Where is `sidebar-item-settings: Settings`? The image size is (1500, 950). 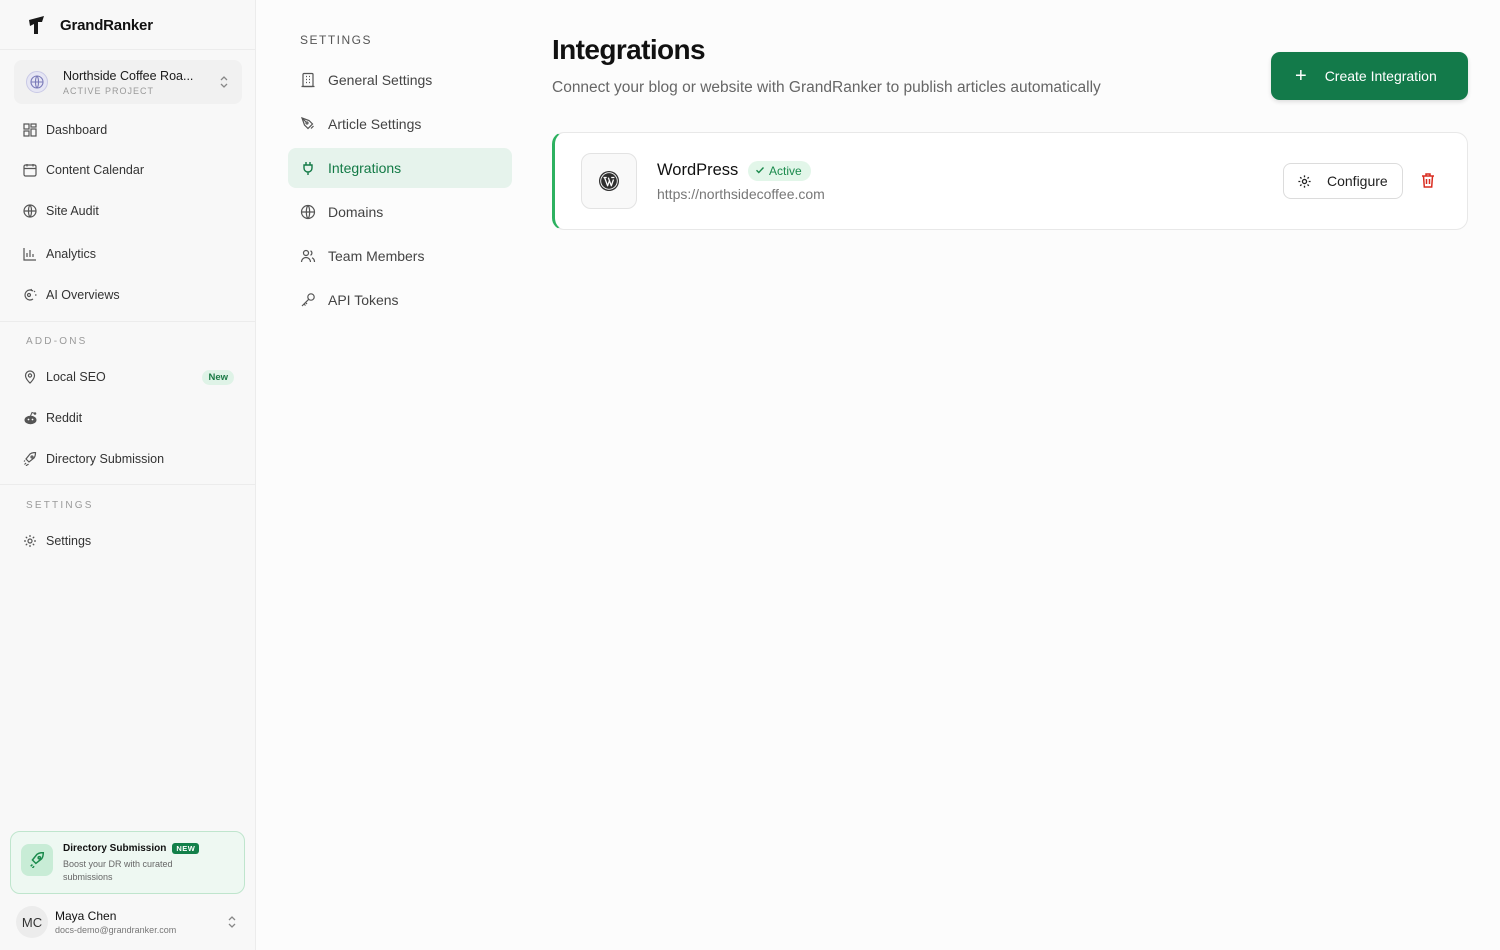
sidebar-item-settings: Settings is located at coordinates (128, 541).